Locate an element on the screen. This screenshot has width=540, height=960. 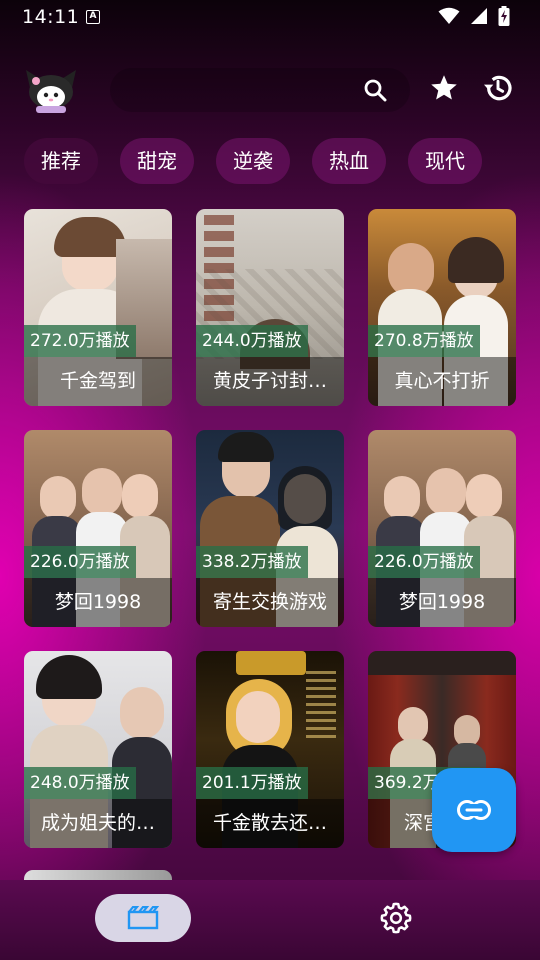
kuromi-avatar-icon is located at coordinates (51, 91).